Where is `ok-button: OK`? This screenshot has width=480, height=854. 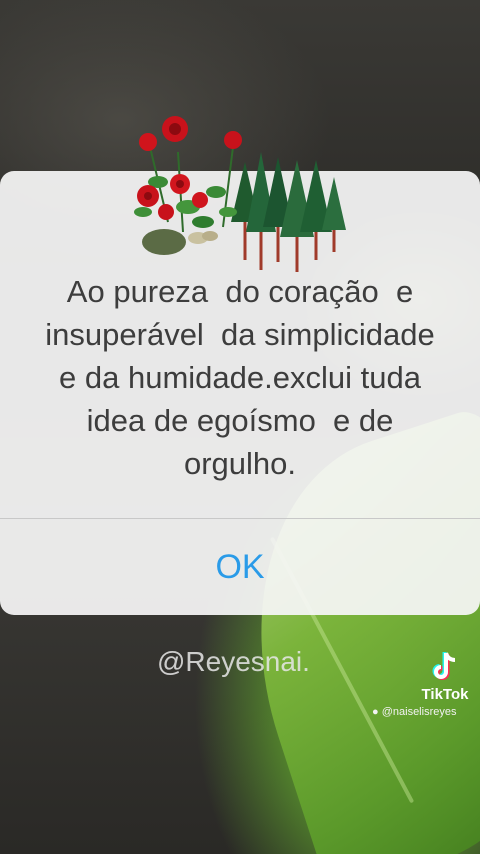
ok-button: OK is located at coordinates (240, 567).